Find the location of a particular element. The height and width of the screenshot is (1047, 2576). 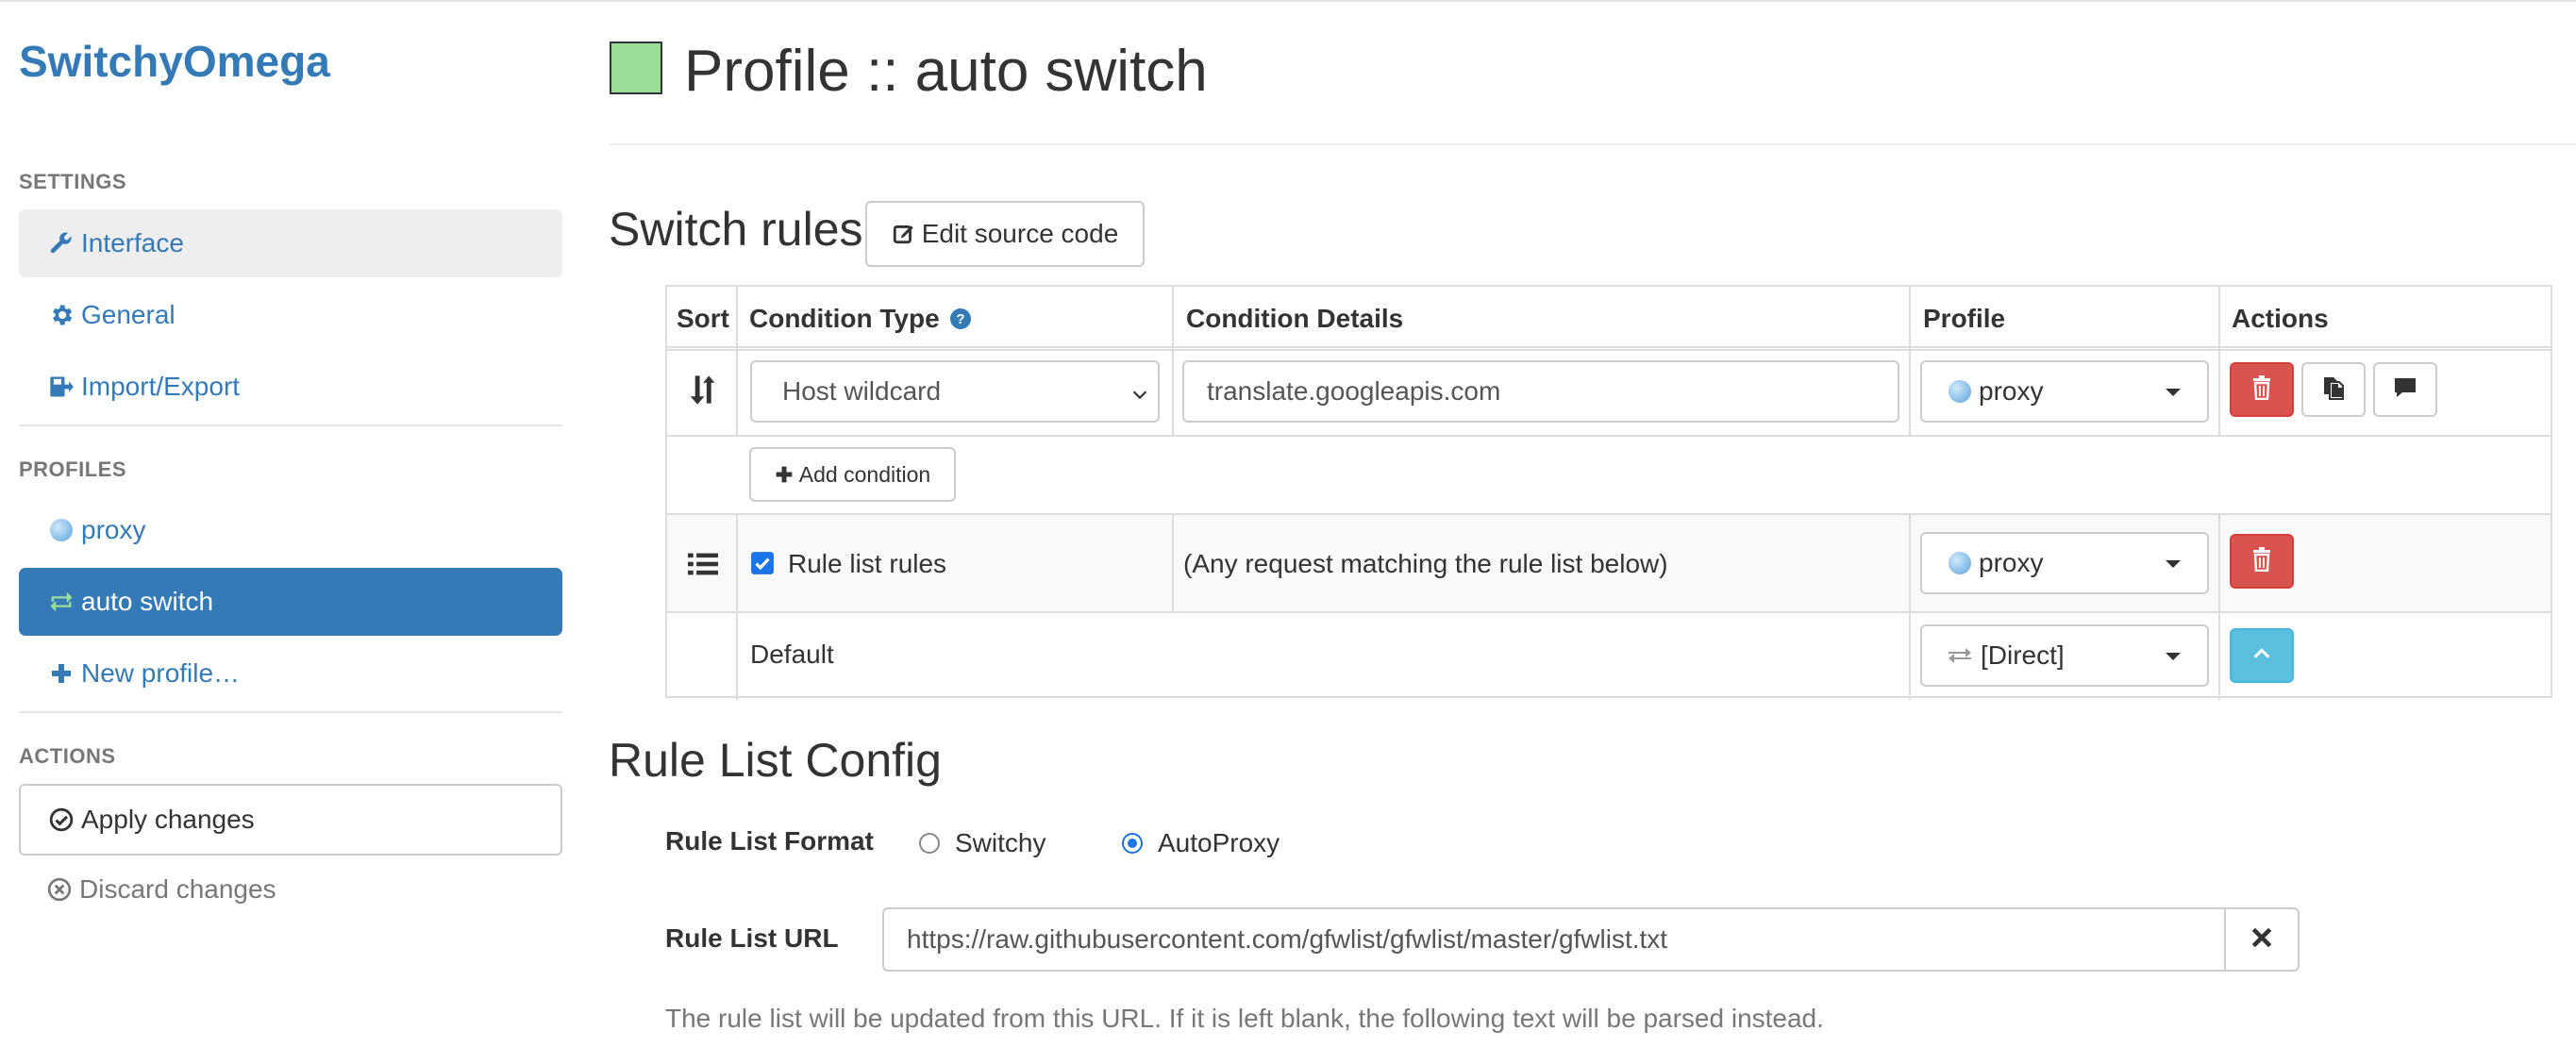

sidebar-item-label: proxy is located at coordinates (113, 530).